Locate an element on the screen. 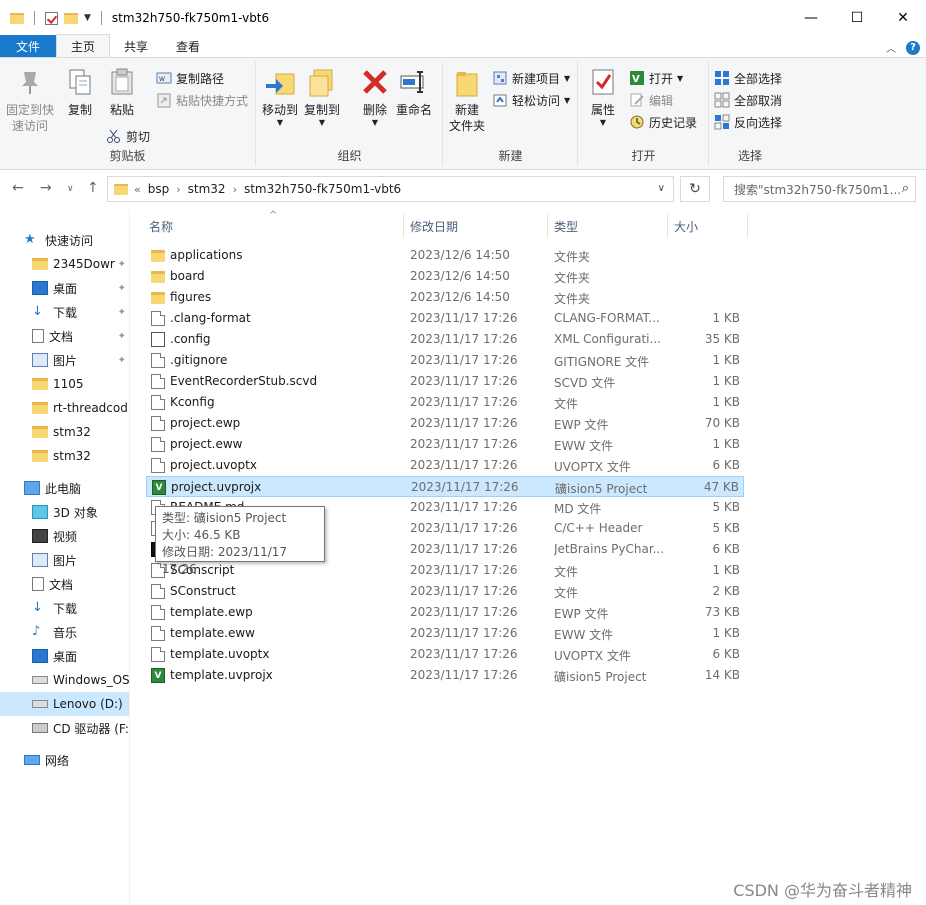  breadcrumb-current: stm32h750-fk750m1-vbt6 is located at coordinates (322, 189).